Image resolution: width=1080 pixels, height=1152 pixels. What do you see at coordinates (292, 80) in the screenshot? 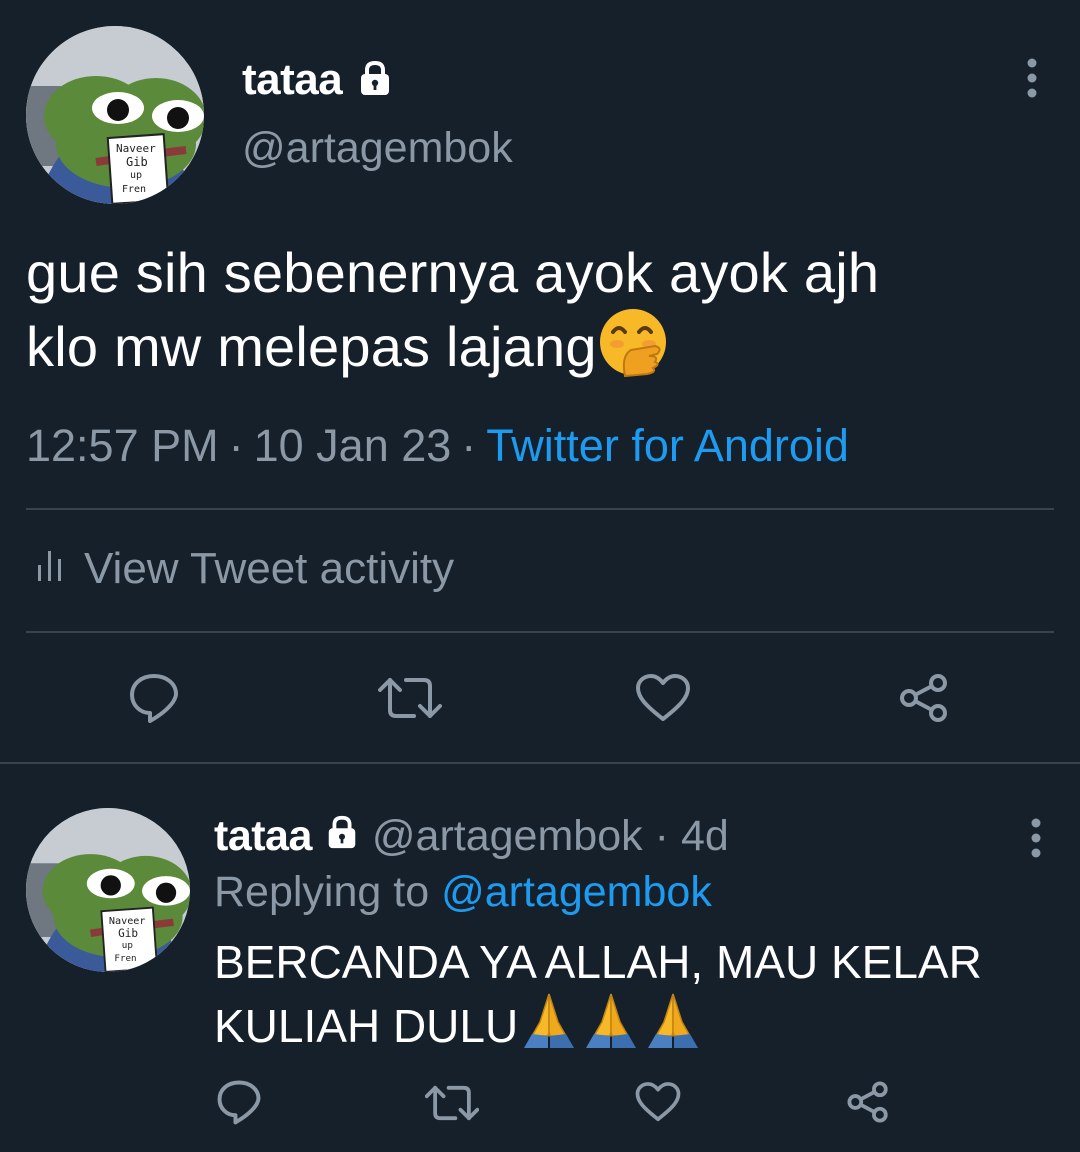
I see `display-name: tataa` at bounding box center [292, 80].